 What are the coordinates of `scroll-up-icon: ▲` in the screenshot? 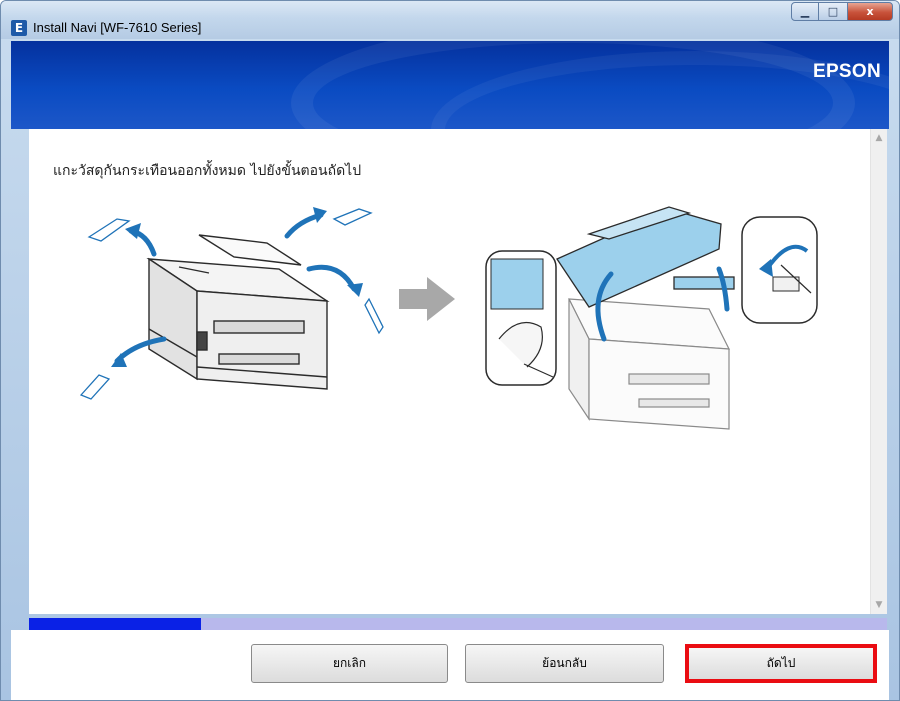 It's located at (879, 138).